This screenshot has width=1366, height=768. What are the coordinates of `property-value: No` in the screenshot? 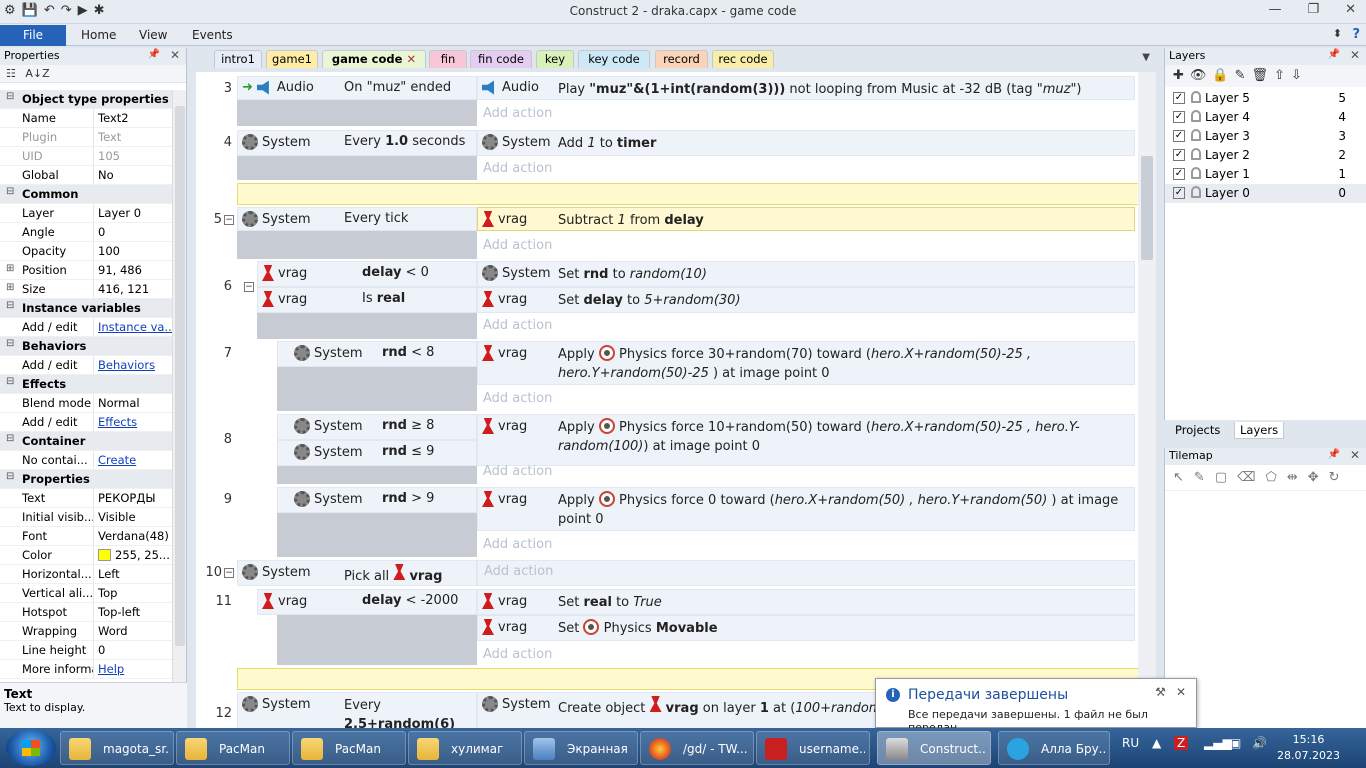 It's located at (133, 175).